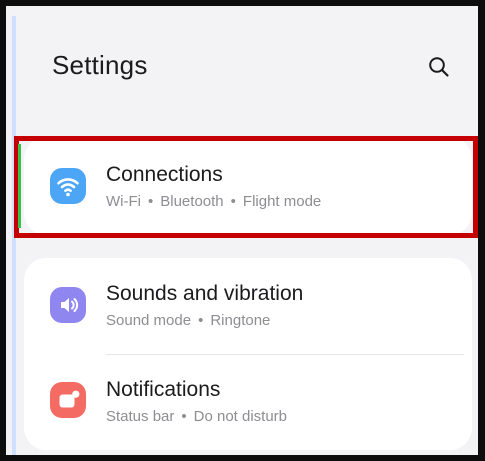 The height and width of the screenshot is (461, 485). What do you see at coordinates (140, 416) in the screenshot?
I see `subtitle-part: Status bar` at bounding box center [140, 416].